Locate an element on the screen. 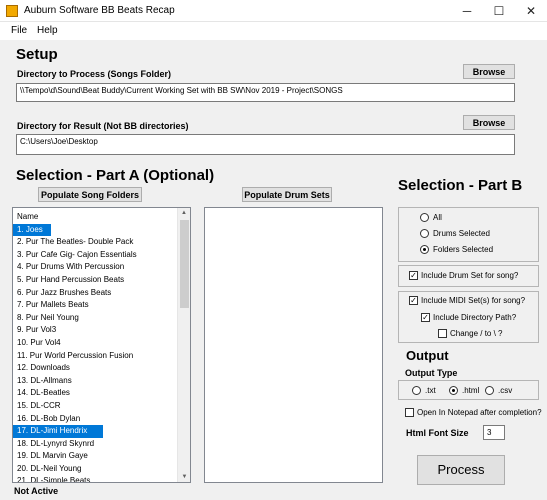 The image size is (547, 500). open-notepad-label: Open In Notepad after completion? is located at coordinates (479, 412).